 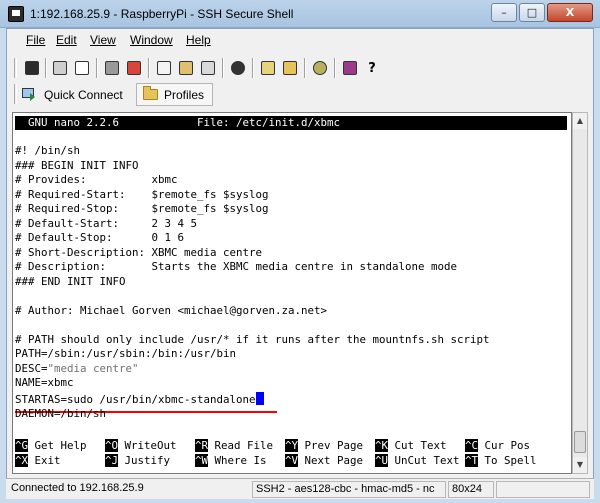 I want to click on sftp-icon, so click(x=290, y=68).